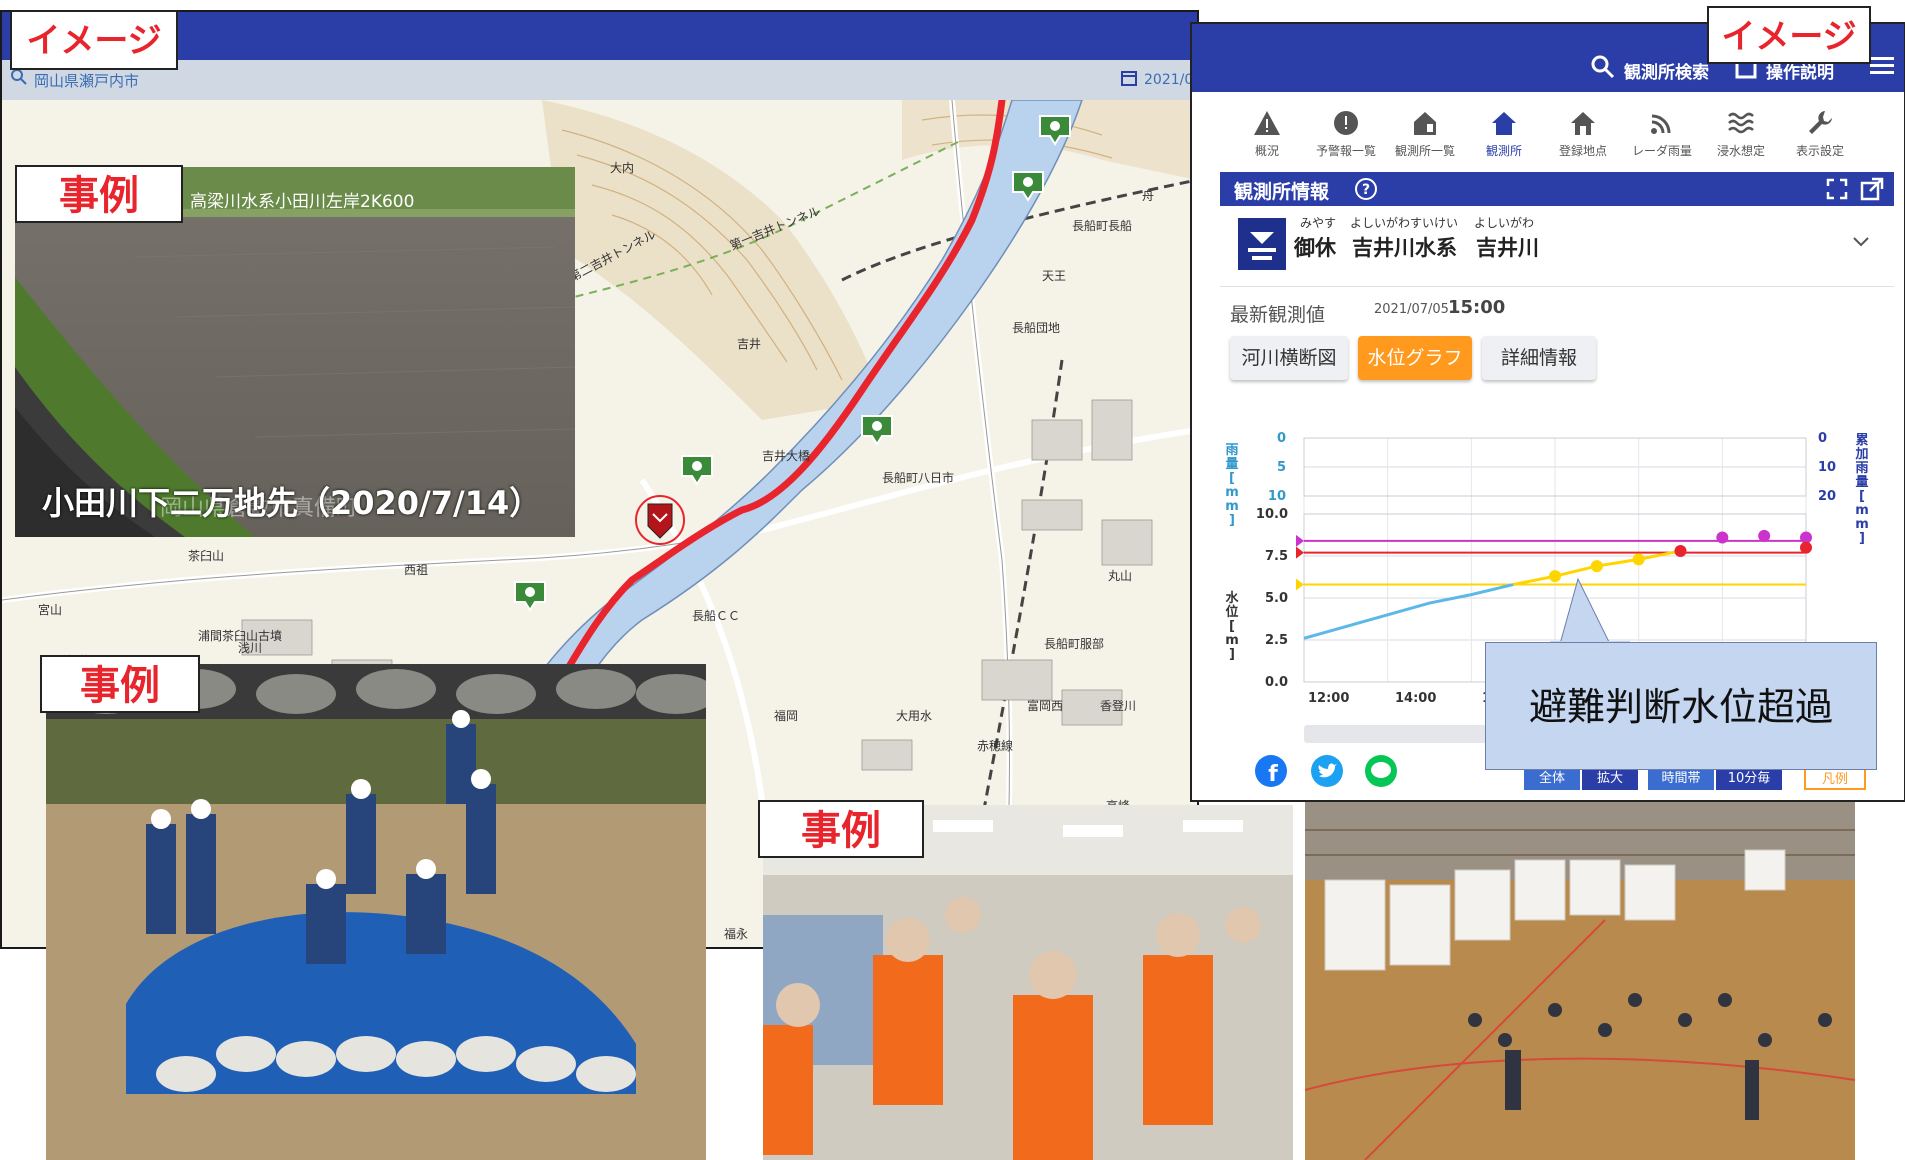  Describe the element at coordinates (1289, 358) in the screenshot. I see `tab-river-cross-section: 河川横断図` at that location.